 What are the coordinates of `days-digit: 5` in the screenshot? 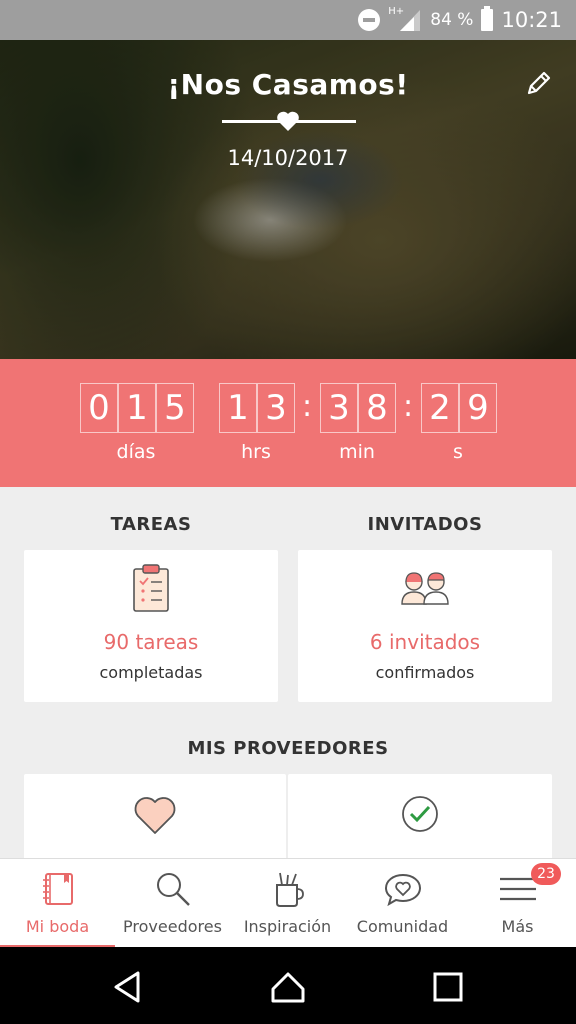 It's located at (175, 408).